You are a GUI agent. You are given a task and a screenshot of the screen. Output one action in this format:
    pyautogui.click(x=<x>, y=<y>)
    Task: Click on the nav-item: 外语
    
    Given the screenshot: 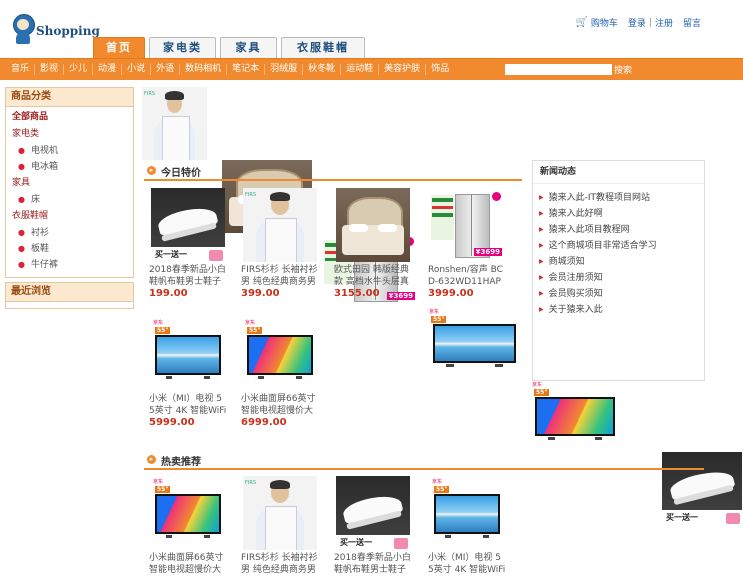 What is the action you would take?
    pyautogui.click(x=166, y=69)
    